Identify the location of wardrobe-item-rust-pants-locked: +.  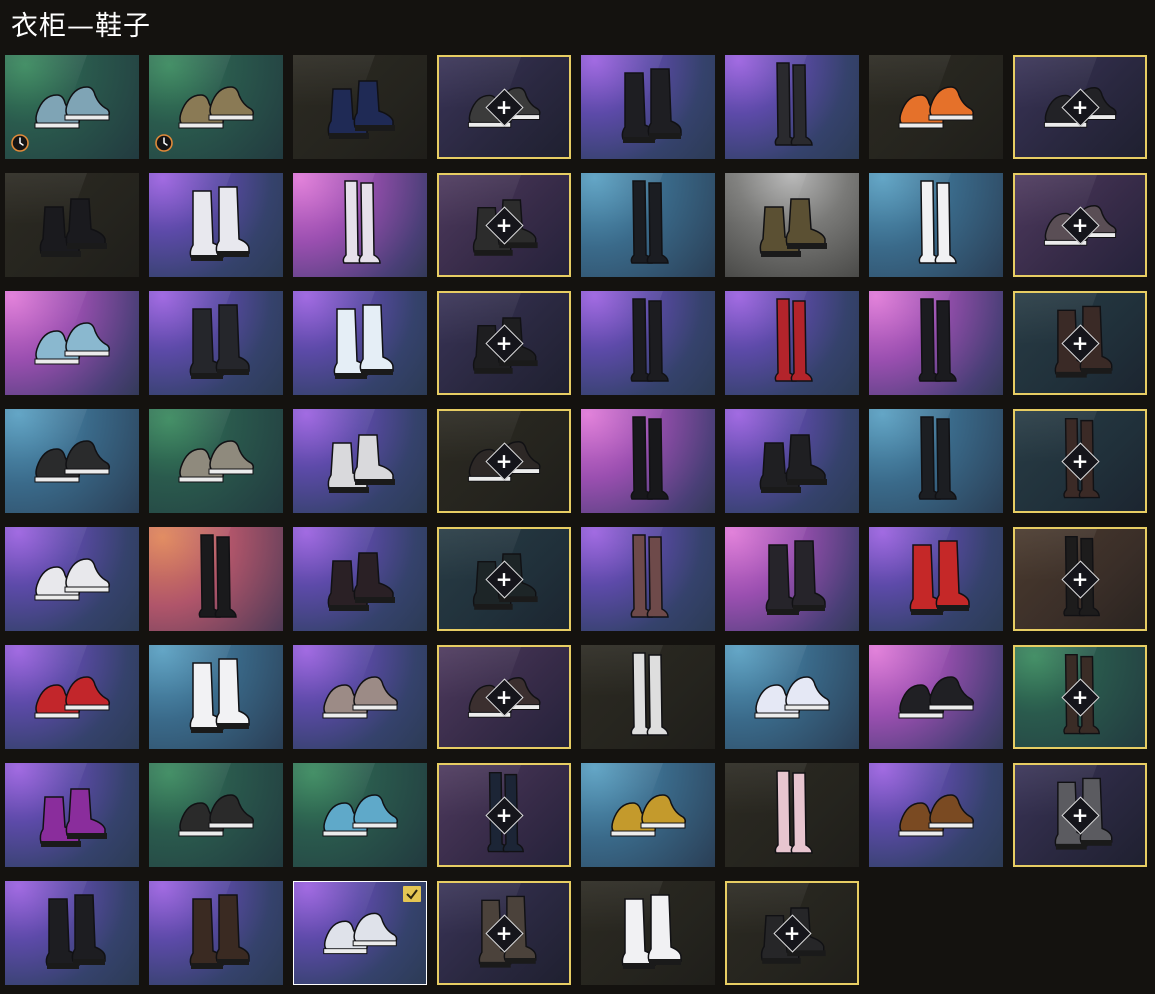
(1080, 461).